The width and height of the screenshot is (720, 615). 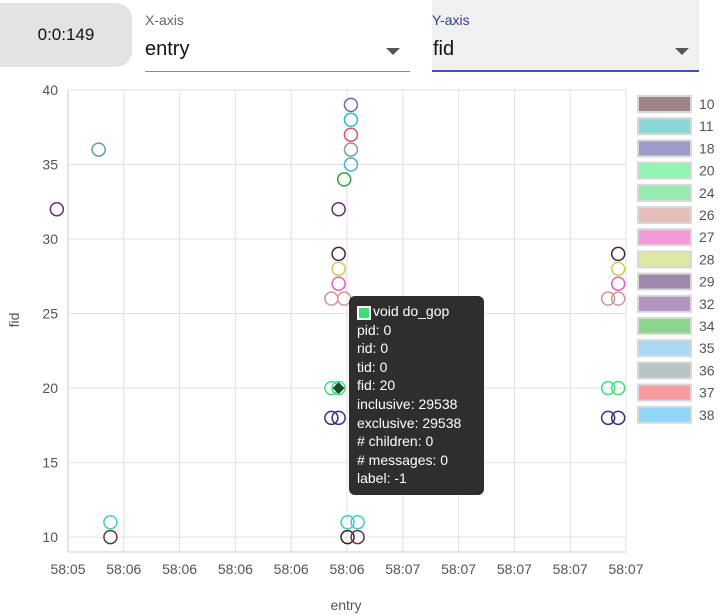 What do you see at coordinates (707, 393) in the screenshot?
I see `legend-label: 37` at bounding box center [707, 393].